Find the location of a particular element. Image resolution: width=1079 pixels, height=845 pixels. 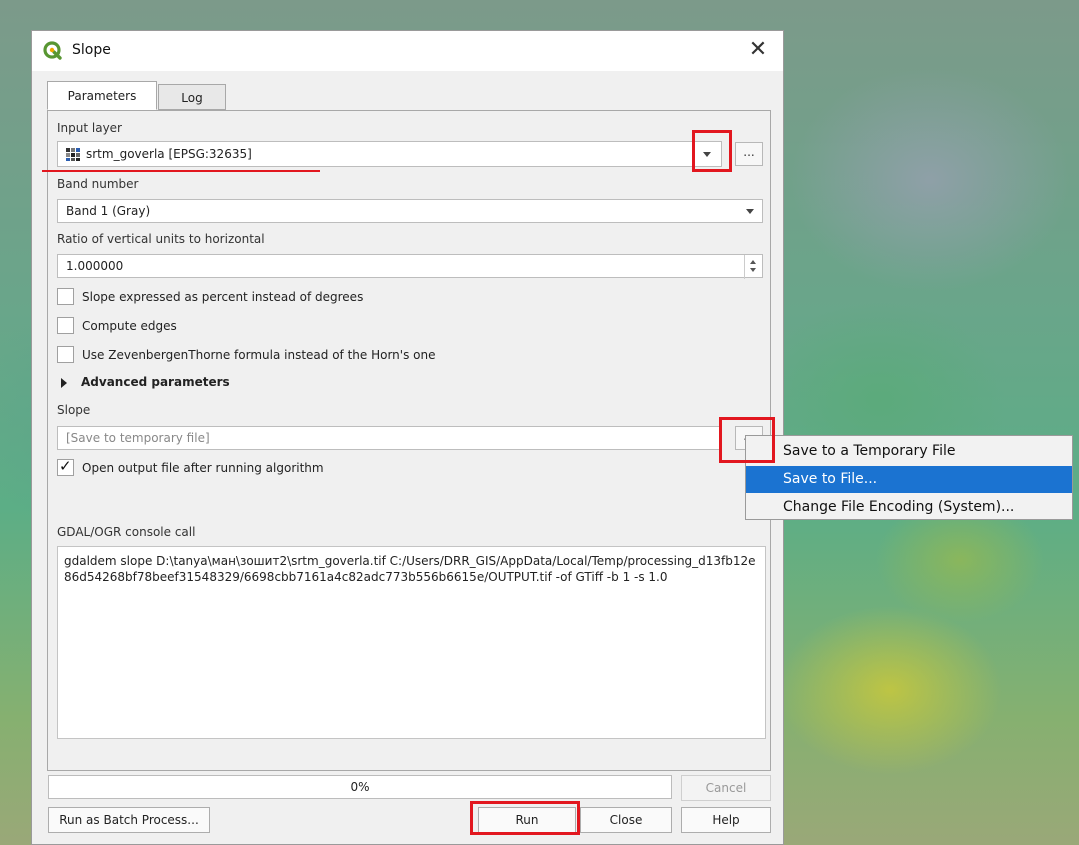

compute-edges-label: Compute edges is located at coordinates (129, 326).